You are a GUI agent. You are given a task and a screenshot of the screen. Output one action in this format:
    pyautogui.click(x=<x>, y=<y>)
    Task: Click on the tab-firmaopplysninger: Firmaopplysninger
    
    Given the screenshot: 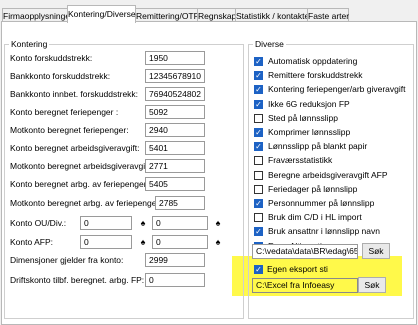 What is the action you would take?
    pyautogui.click(x=37, y=15)
    